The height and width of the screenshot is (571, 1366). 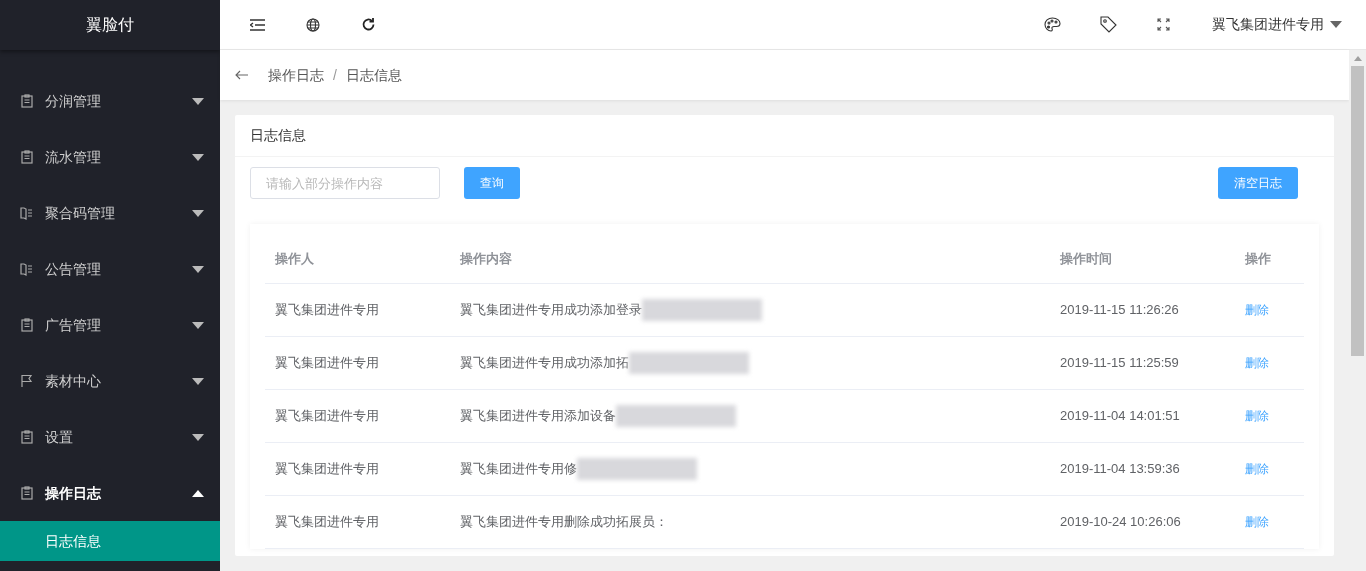 What do you see at coordinates (1119, 363) in the screenshot?
I see `table-cell-text: 2019-11-15 11:25:59` at bounding box center [1119, 363].